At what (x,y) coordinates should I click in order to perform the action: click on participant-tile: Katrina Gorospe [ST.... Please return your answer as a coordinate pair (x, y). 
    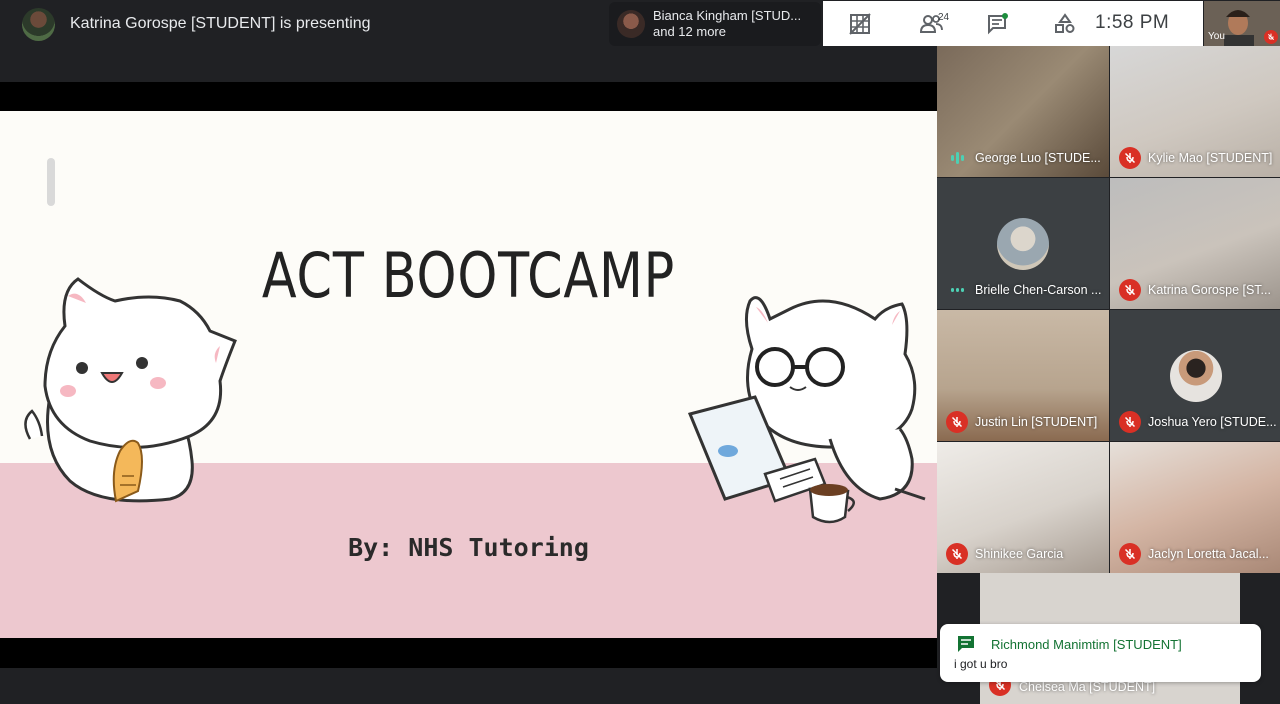
    Looking at the image, I should click on (1195, 243).